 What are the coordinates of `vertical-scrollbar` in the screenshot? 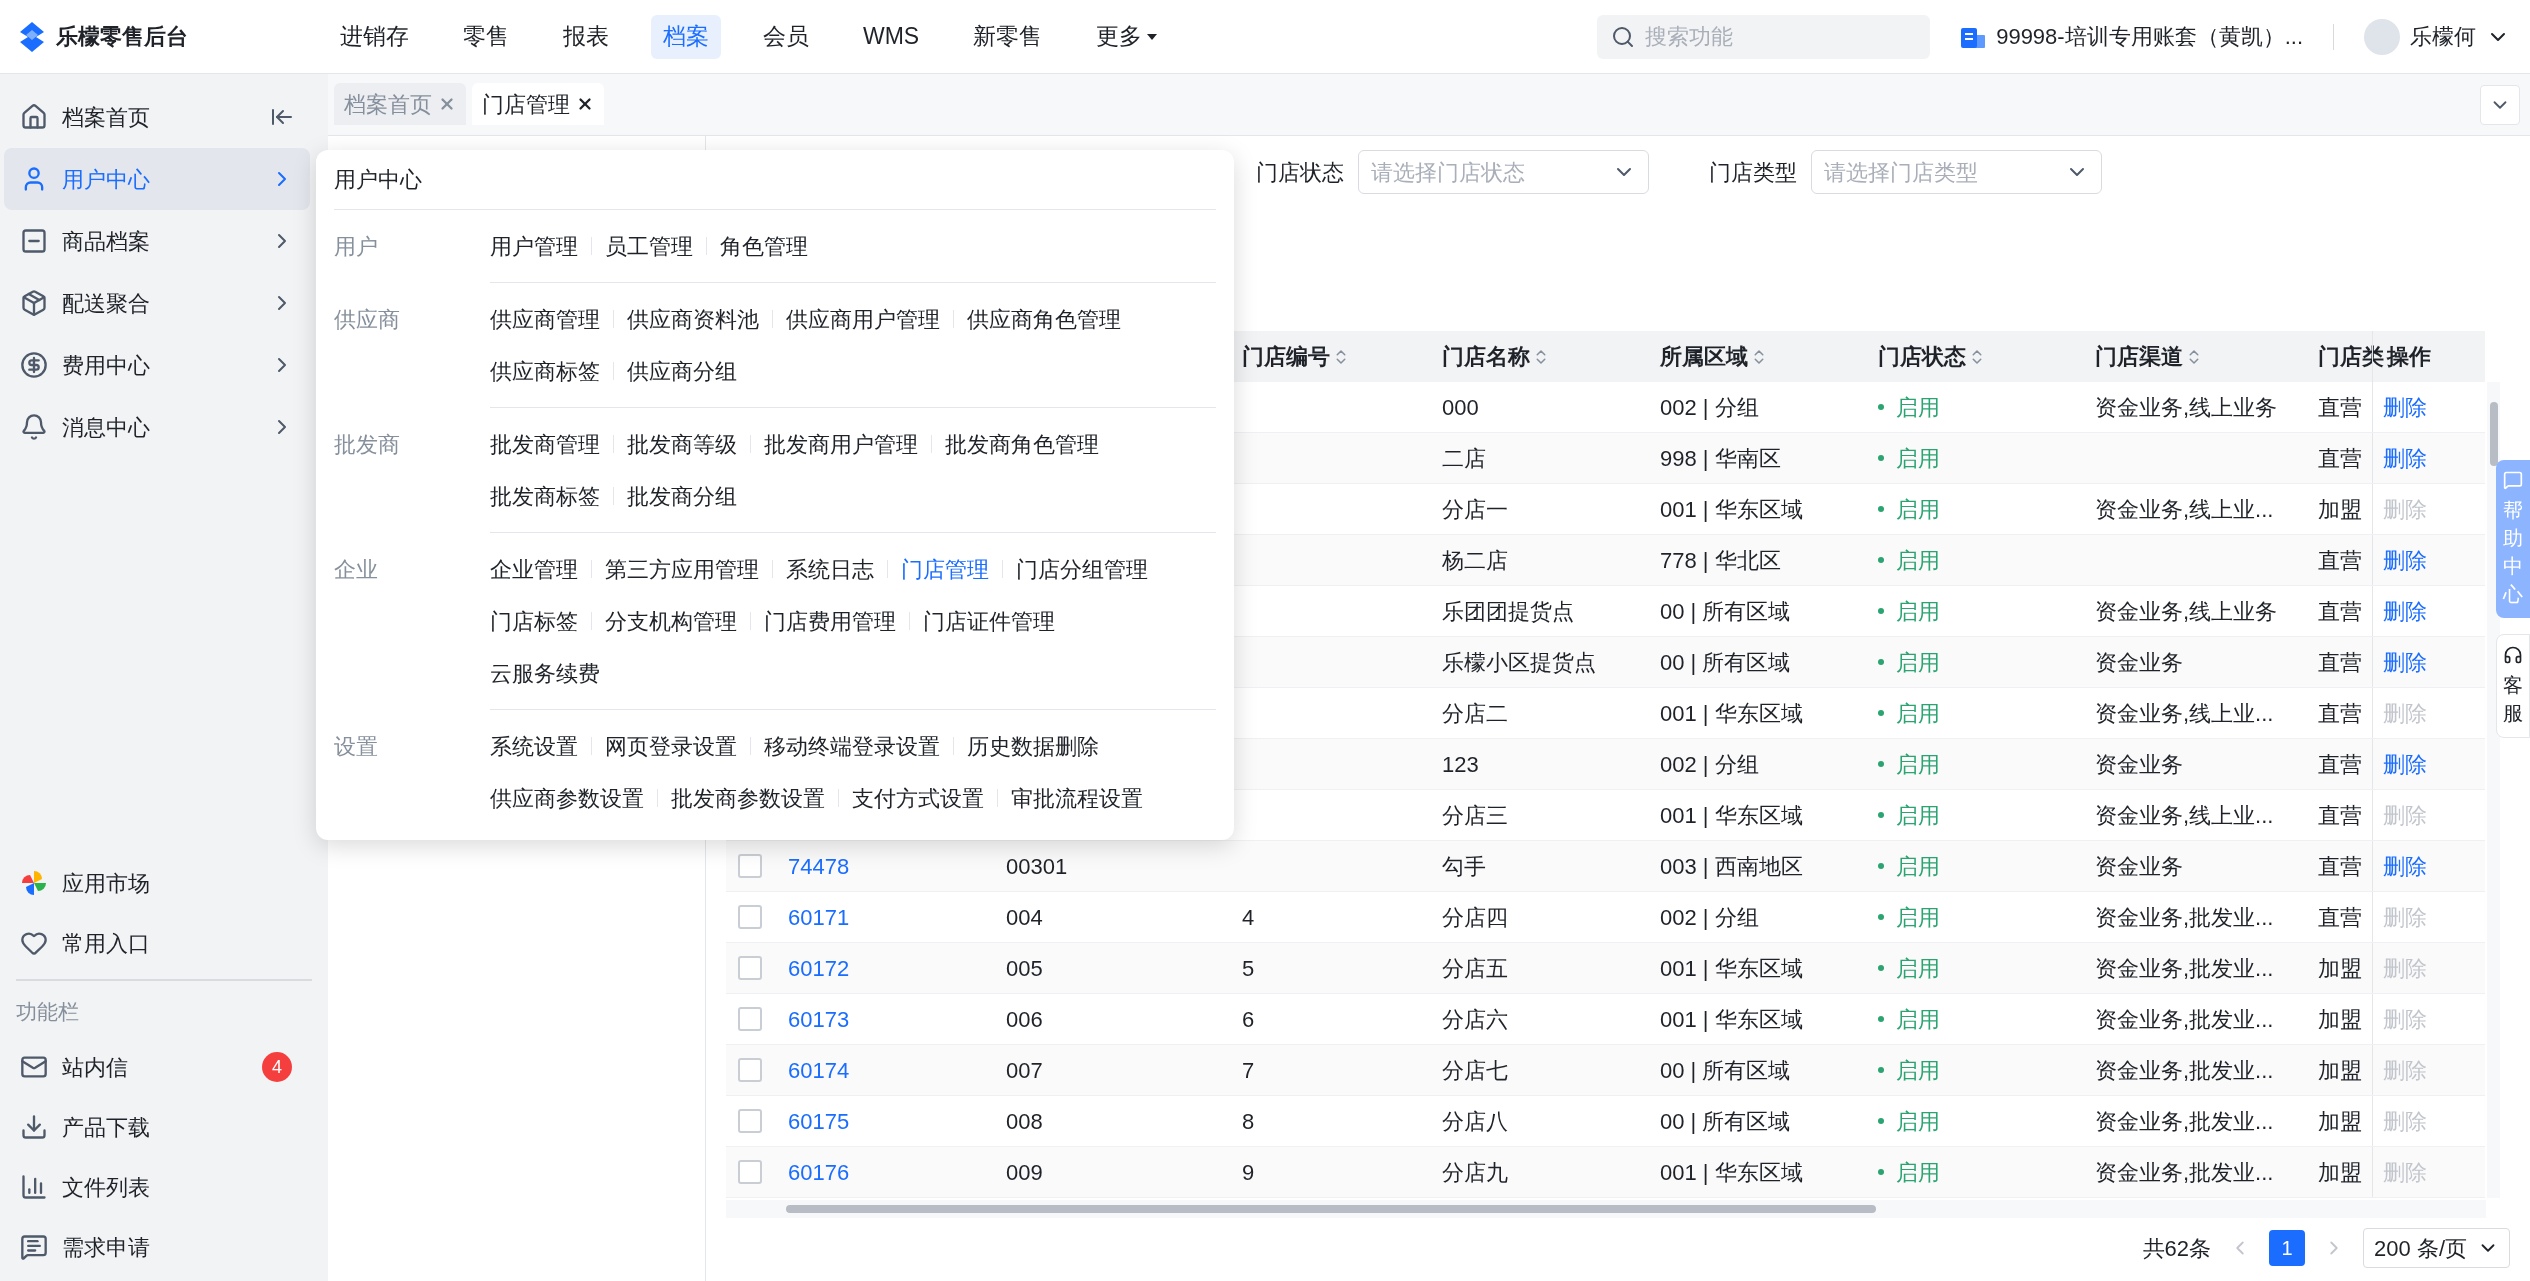 It's located at (2493, 790).